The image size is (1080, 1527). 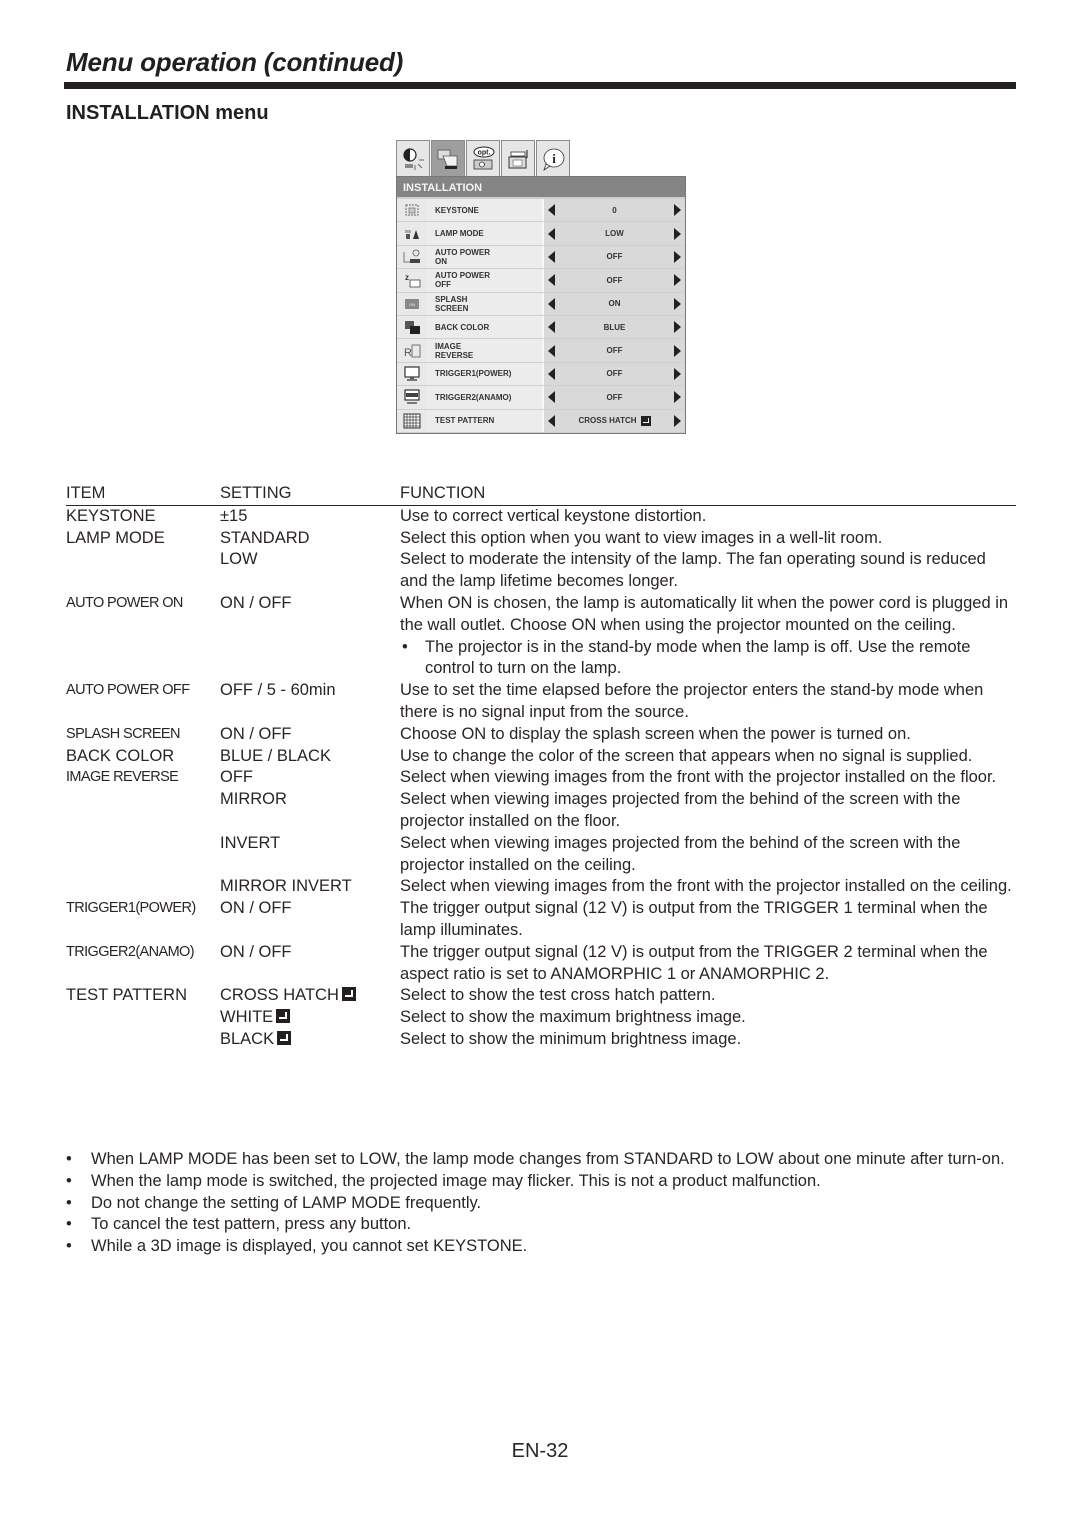 I want to click on svg-text: i, so click(x=554, y=158).